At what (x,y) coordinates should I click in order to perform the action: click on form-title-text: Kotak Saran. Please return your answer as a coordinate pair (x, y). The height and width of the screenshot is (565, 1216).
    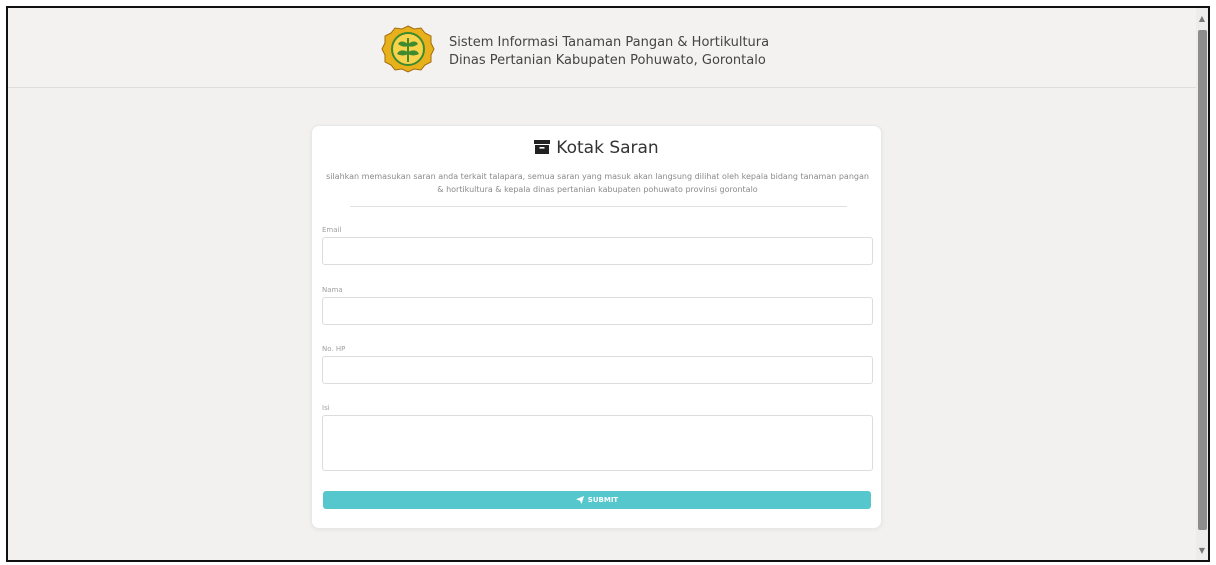
    Looking at the image, I should click on (607, 148).